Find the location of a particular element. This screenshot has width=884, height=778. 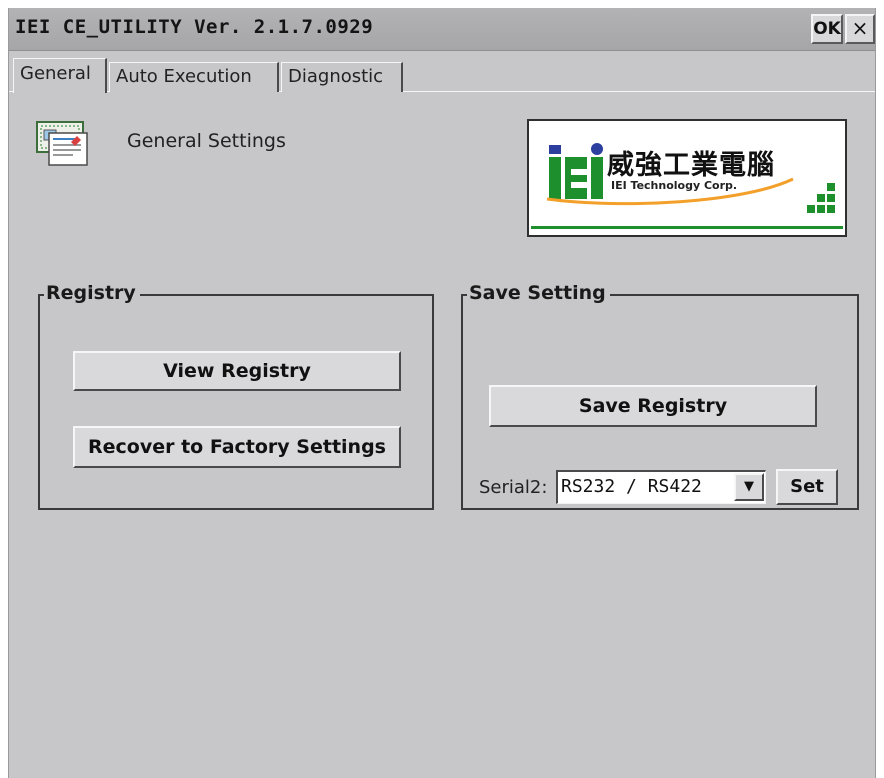

title-bar: IEI CE_UTILITY Ver. 2.1.7.0929 OK × is located at coordinates (442, 29).